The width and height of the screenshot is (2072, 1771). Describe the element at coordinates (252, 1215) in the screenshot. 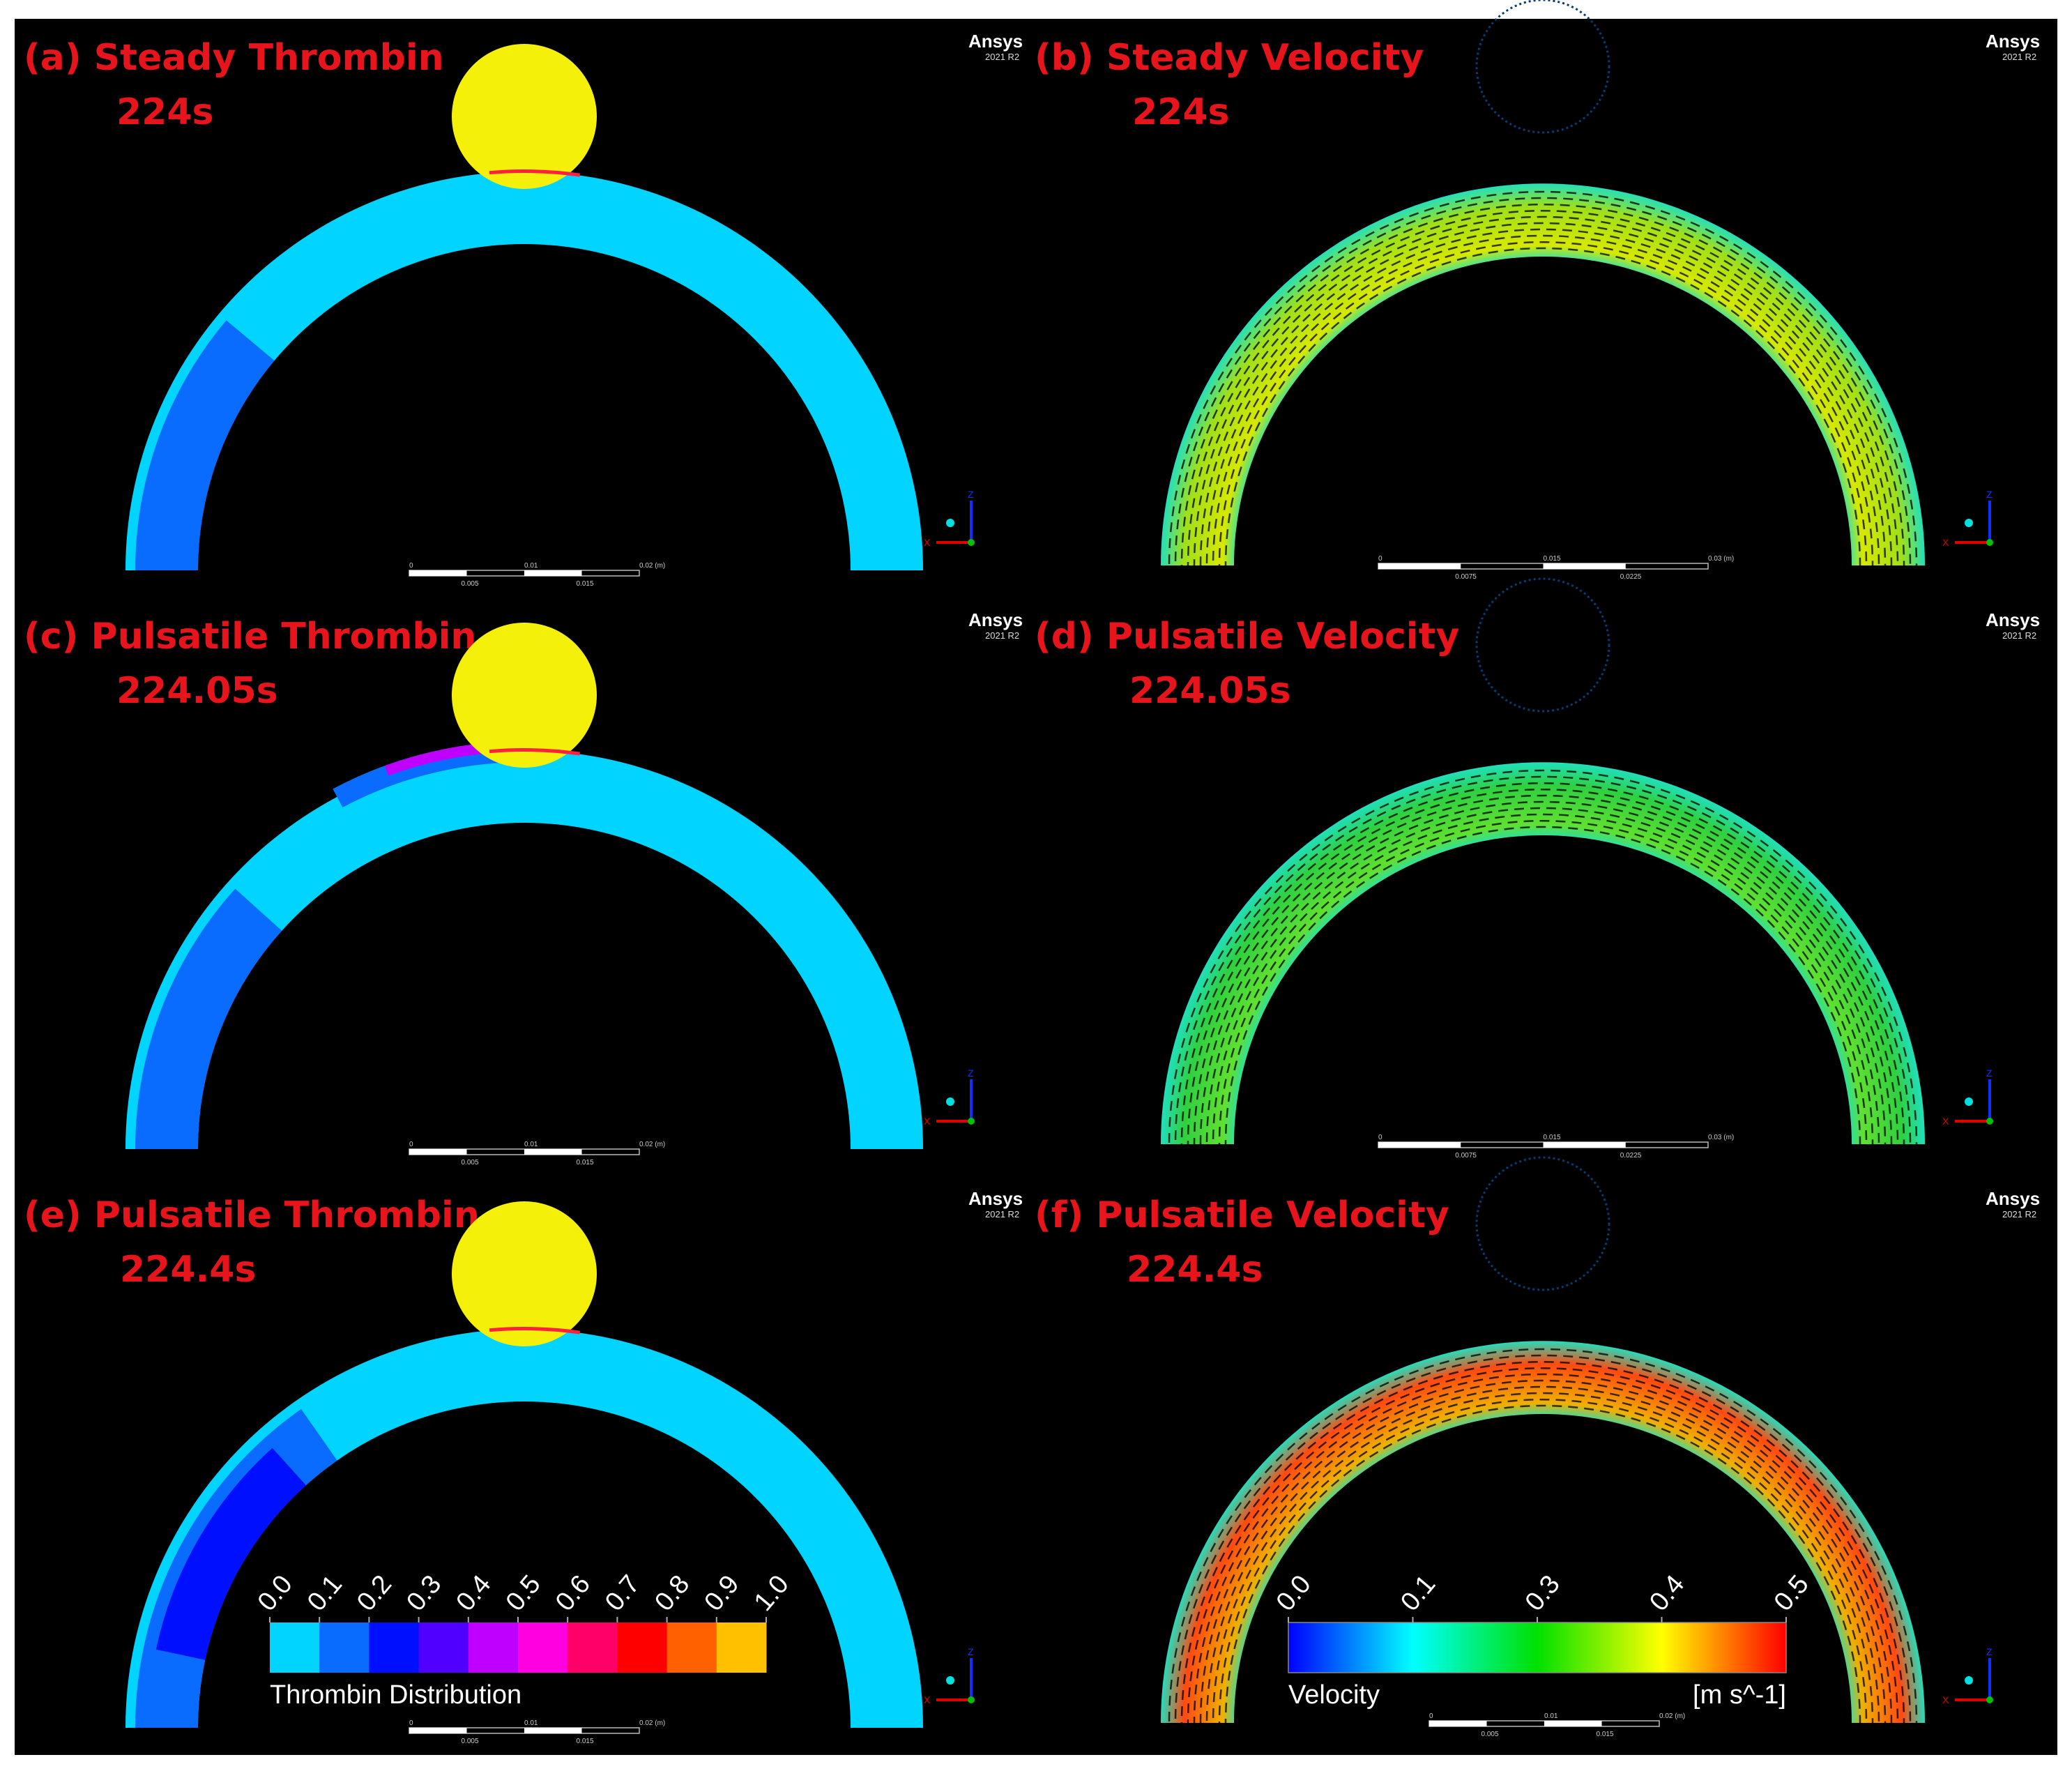

I see `panel-title: (e) Pulsatile Thrombin` at that location.